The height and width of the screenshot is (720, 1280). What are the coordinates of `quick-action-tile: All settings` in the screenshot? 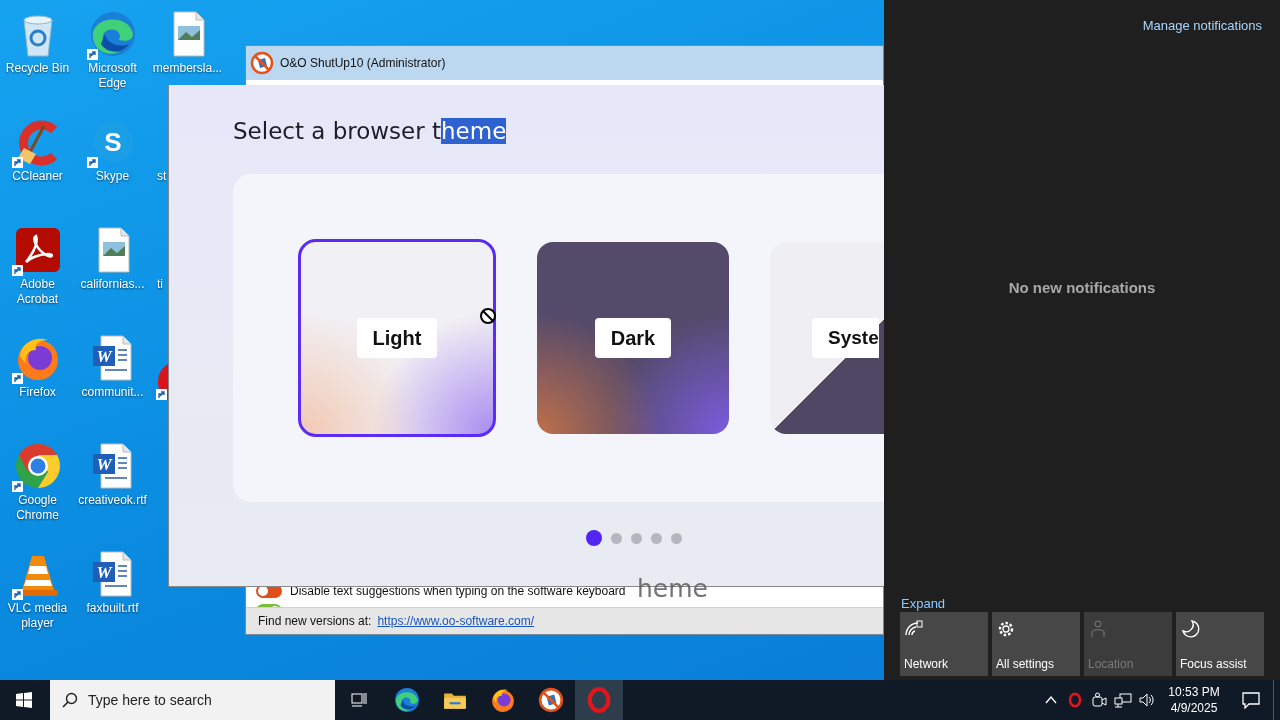 It's located at (1036, 644).